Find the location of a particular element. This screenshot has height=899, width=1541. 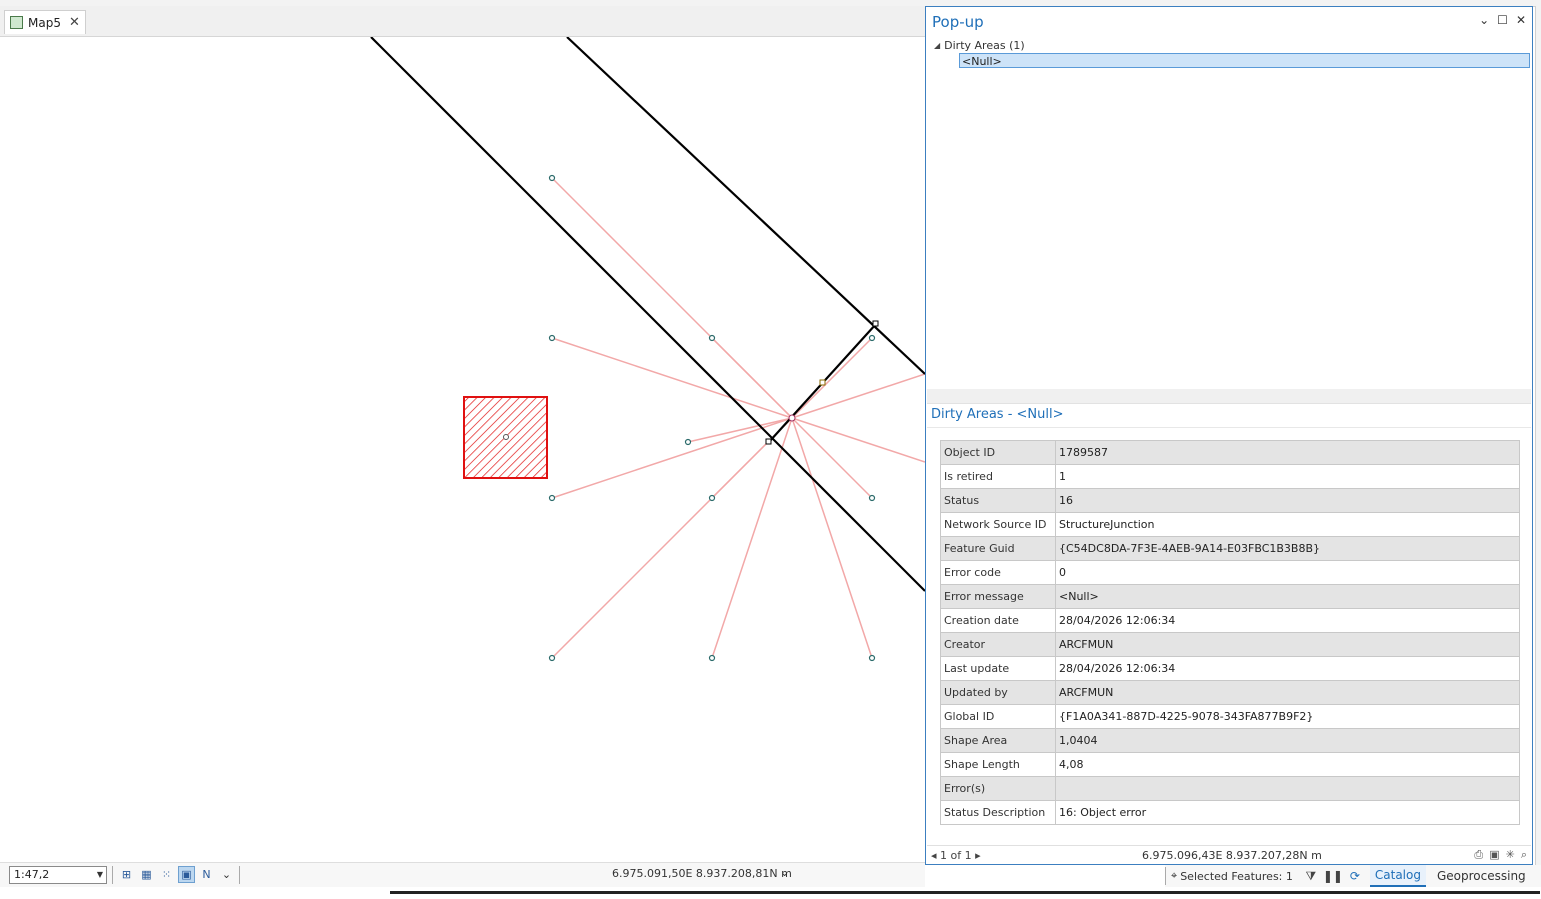

attribute-row: Shape Length 4,08 is located at coordinates (1230, 764).